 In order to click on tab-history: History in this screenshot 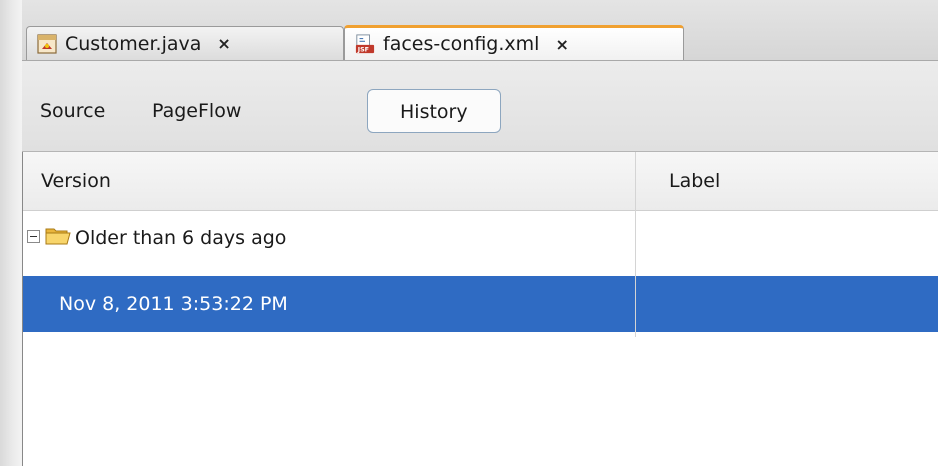, I will do `click(434, 111)`.